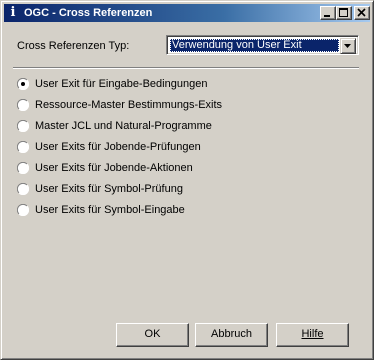 The width and height of the screenshot is (374, 360). I want to click on close-icon, so click(361, 12).